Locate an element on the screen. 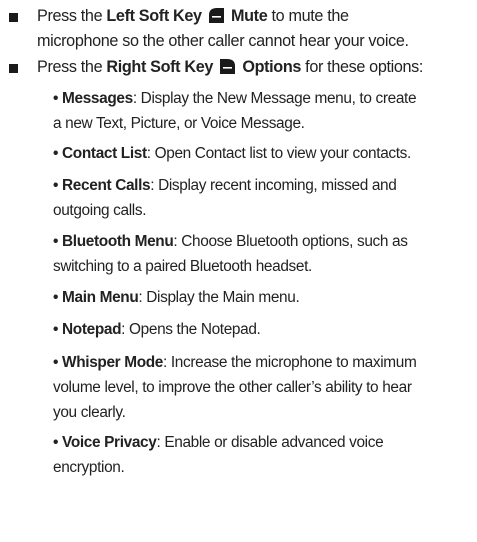 This screenshot has width=477, height=542. option-desc: a new Text, Picture, or Voice Message. is located at coordinates (179, 123).